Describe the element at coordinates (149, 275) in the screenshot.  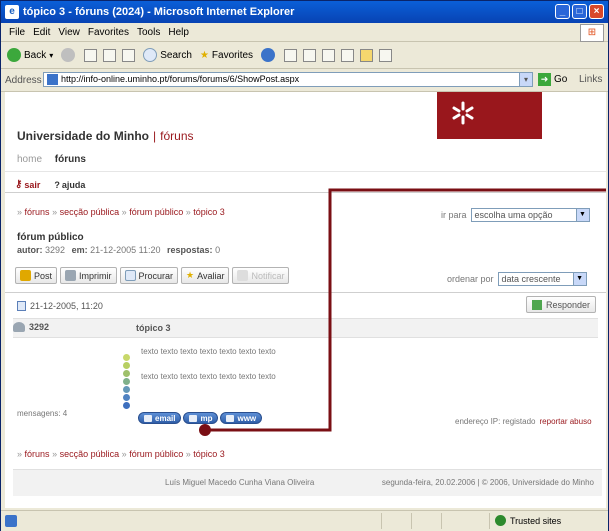
I see `search-button: Procurar` at that location.